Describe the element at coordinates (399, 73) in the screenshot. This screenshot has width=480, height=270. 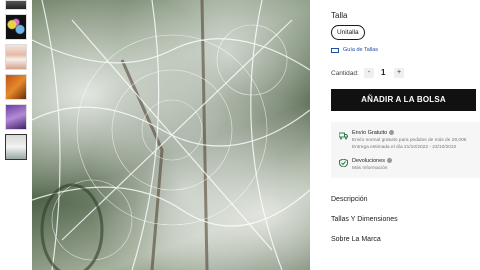
I see `quantity-plus-button: +` at that location.